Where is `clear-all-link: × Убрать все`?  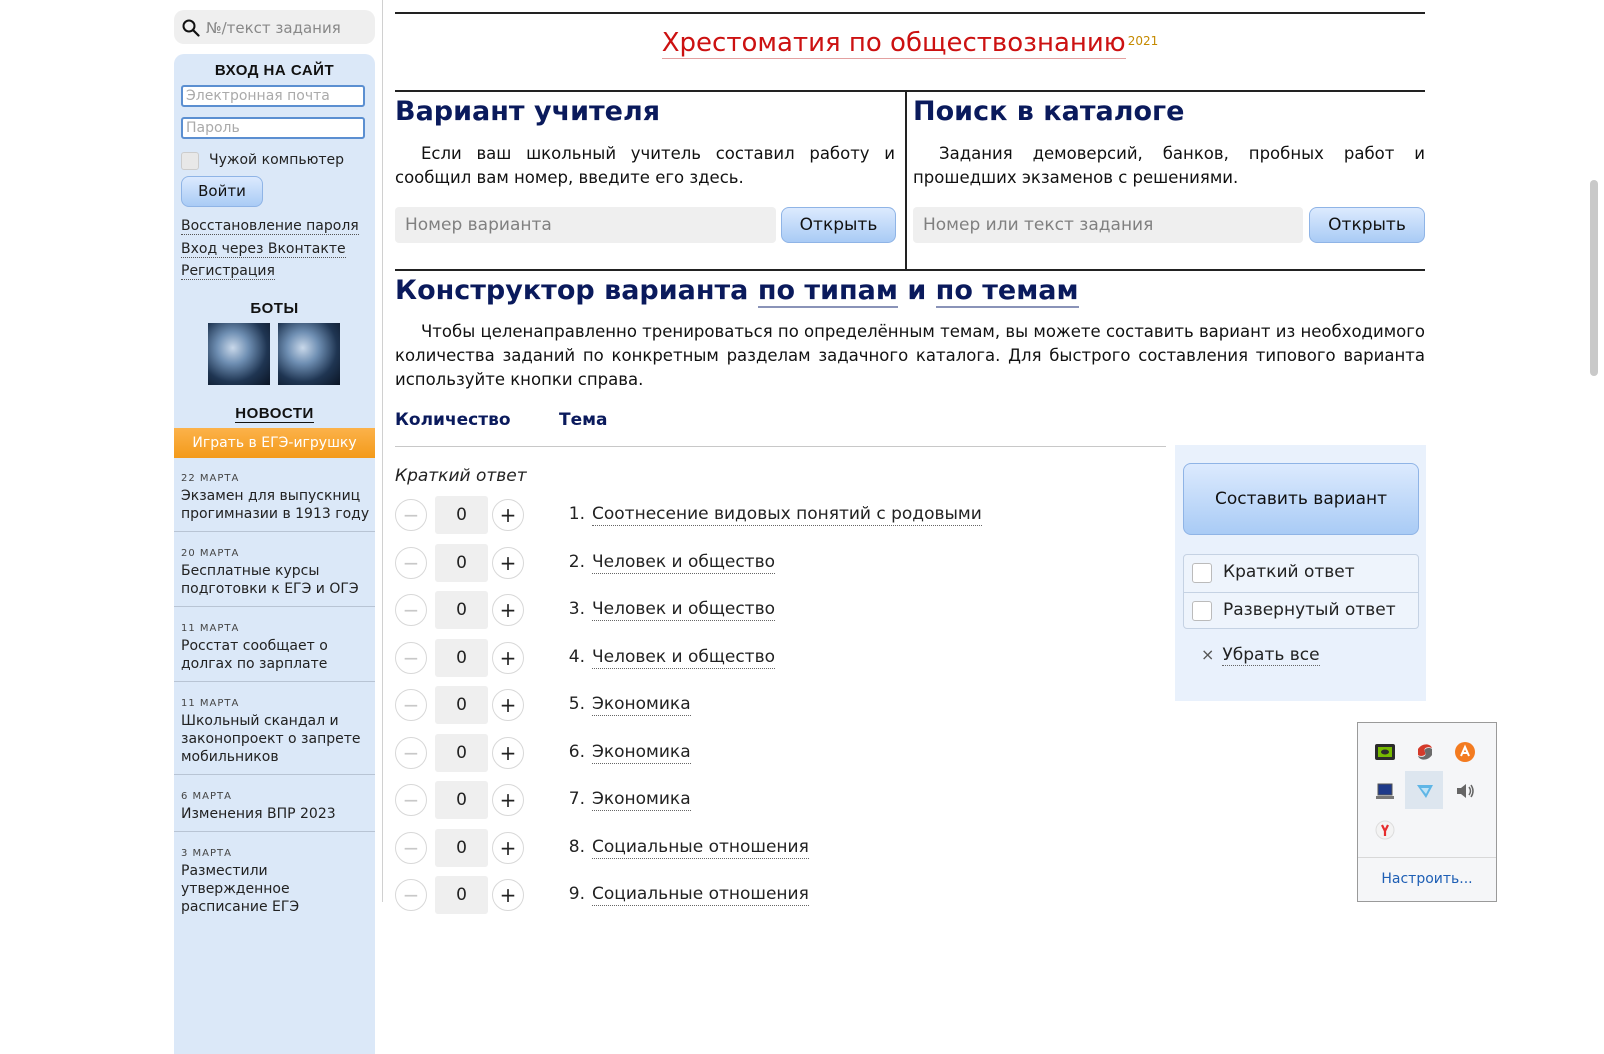
clear-all-link: × Убрать все is located at coordinates (1260, 655).